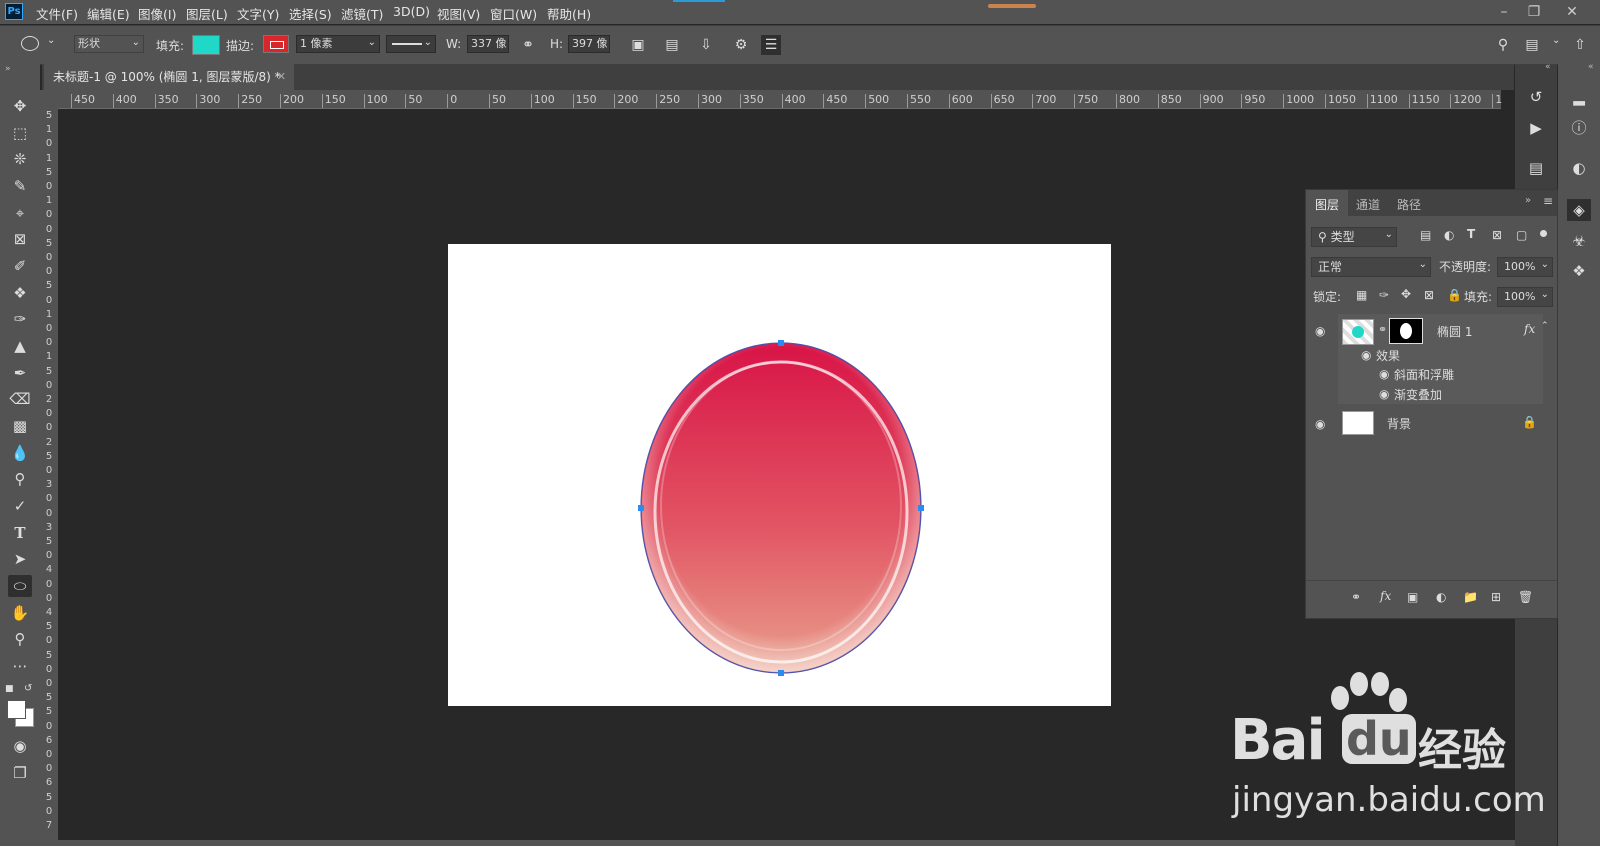  I want to click on layer-row: ⚭ 椭圆 1 fx ⌃, so click(1455, 331).